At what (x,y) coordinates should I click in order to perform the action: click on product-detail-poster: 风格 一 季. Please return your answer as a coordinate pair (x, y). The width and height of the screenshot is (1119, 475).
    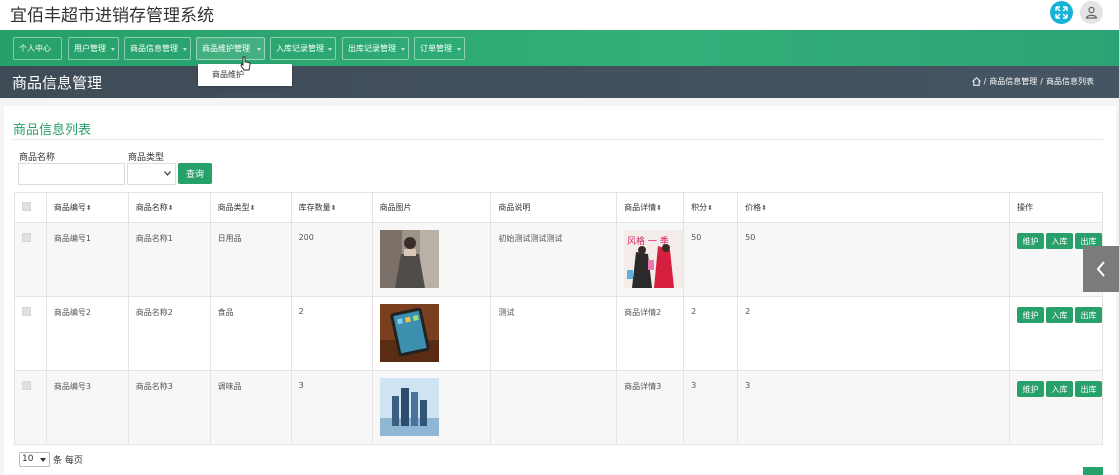
    Looking at the image, I should click on (654, 259).